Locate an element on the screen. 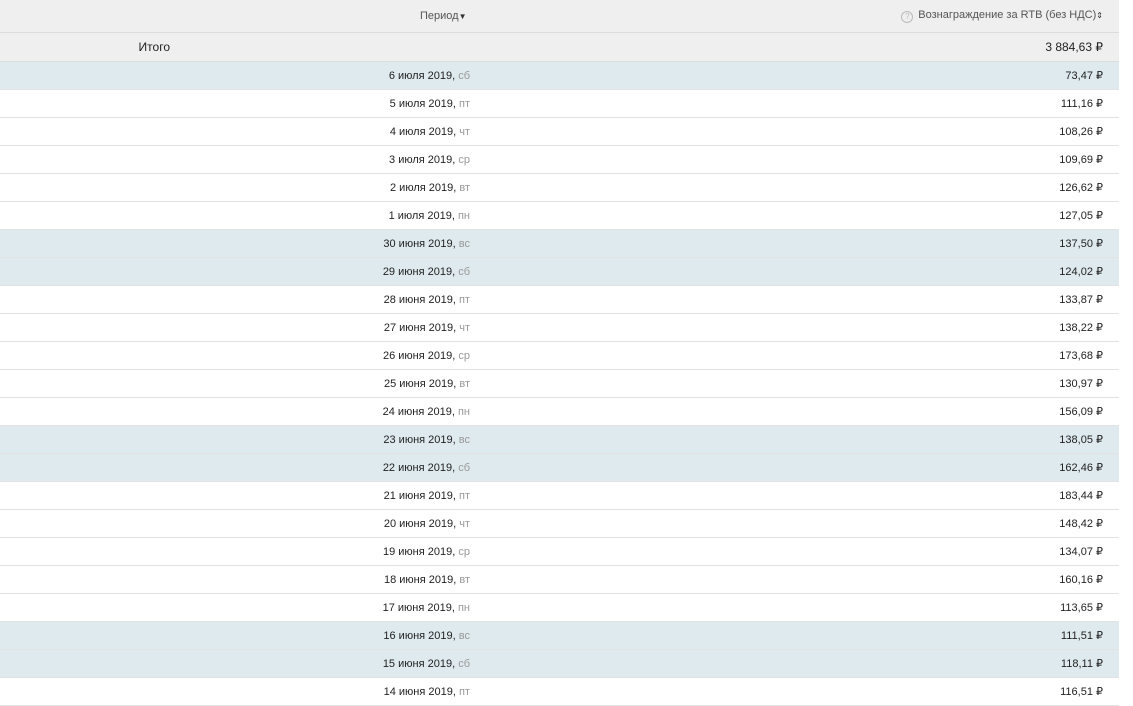  table-row: 1 июля 2019, пн 127,05 ₽ is located at coordinates (559, 216).